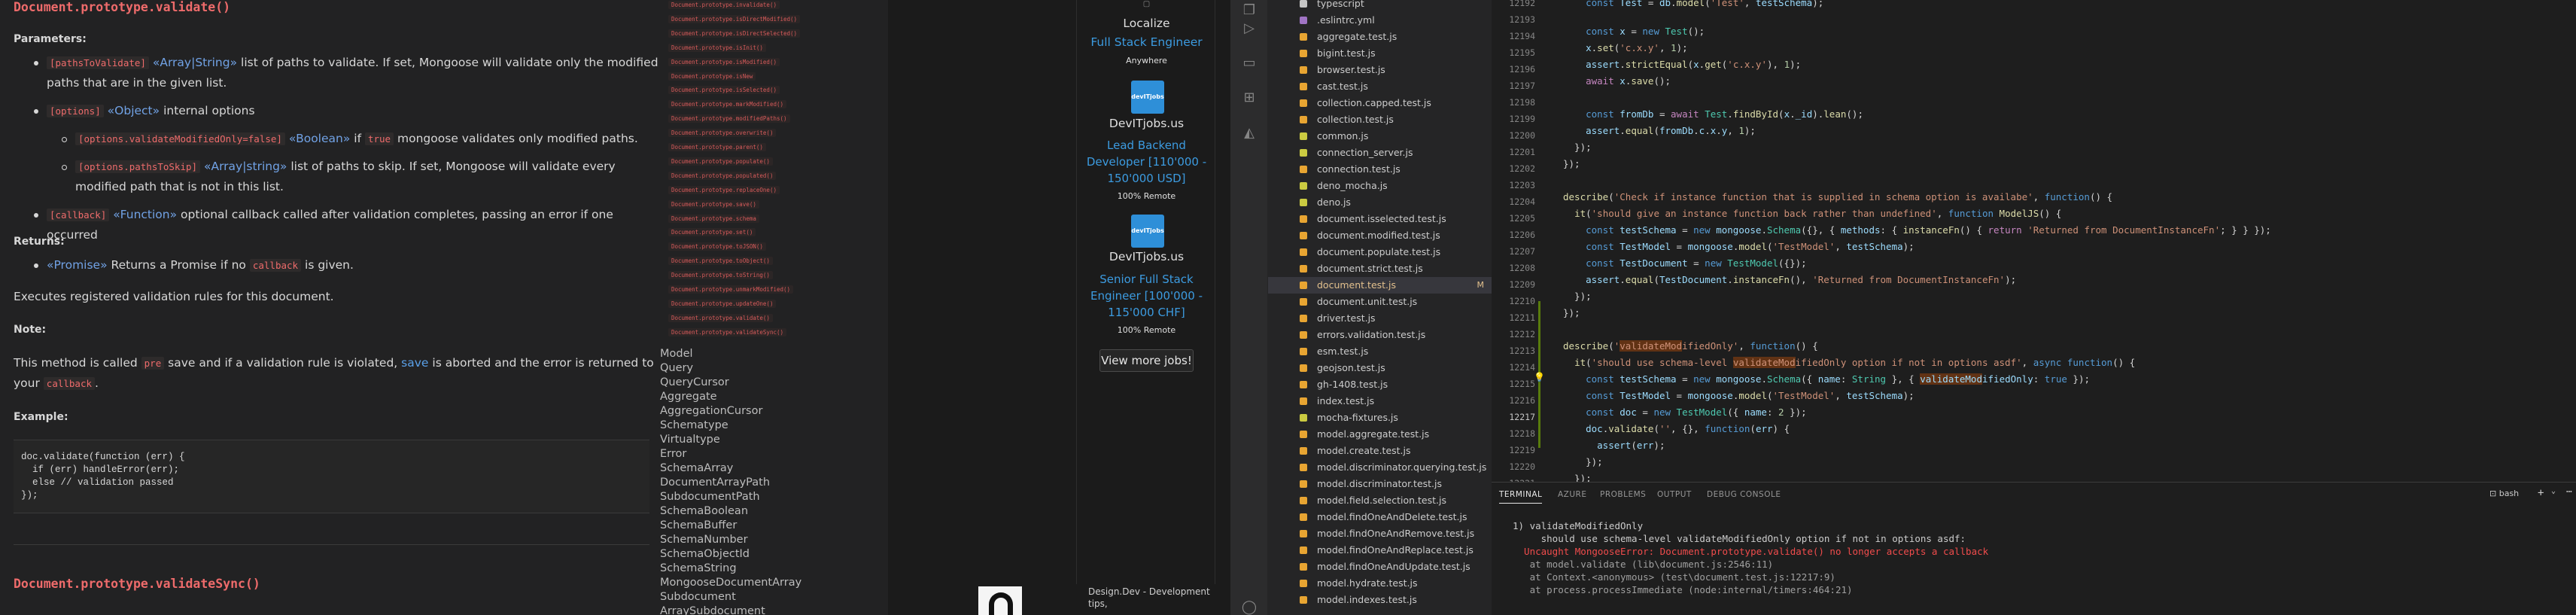 Image resolution: width=2576 pixels, height=615 pixels. Describe the element at coordinates (712, 76) in the screenshot. I see `sidebar-method-link: Document.prototype.isNew` at that location.